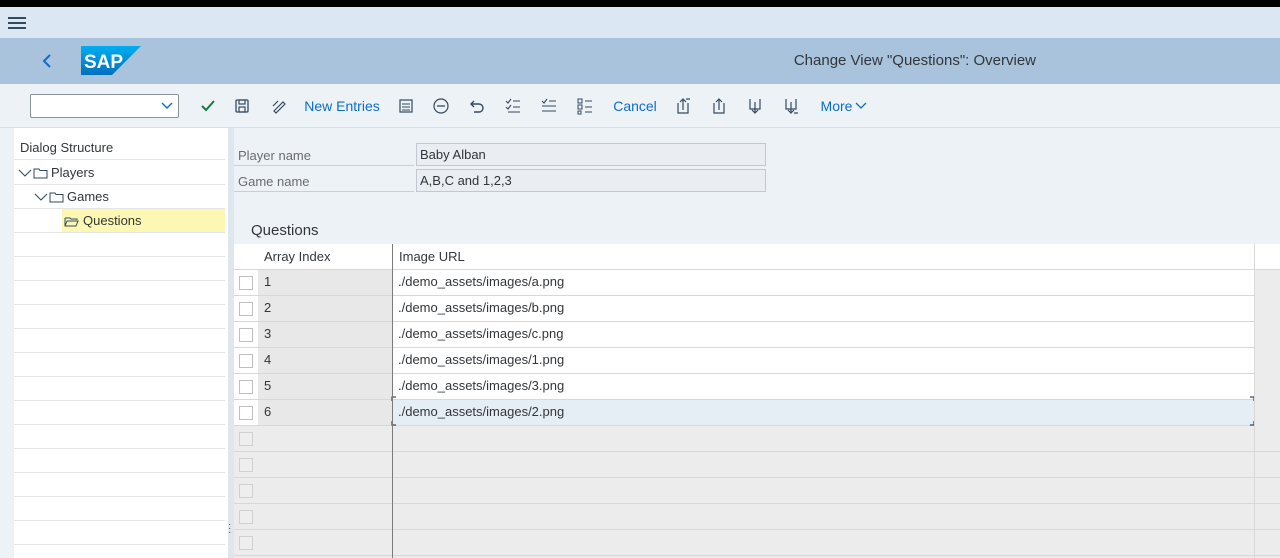 The width and height of the screenshot is (1280, 558). I want to click on splitter-handle-icon: · · ·, so click(230, 529).